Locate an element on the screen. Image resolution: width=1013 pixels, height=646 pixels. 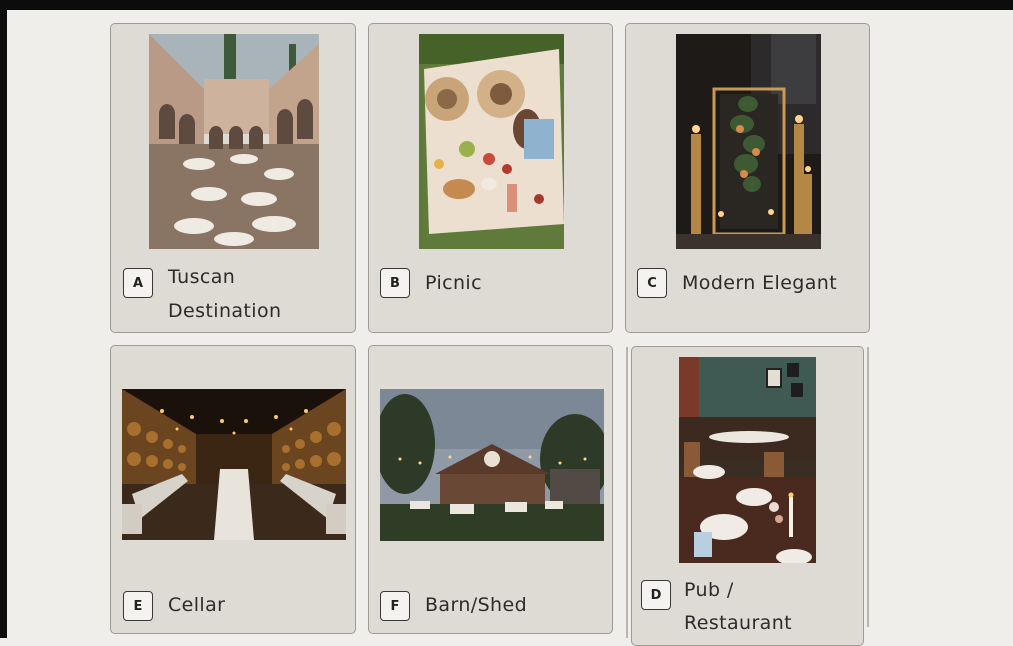
venue-card-modern-elegant: C Modern Elegant is located at coordinates (747, 178).